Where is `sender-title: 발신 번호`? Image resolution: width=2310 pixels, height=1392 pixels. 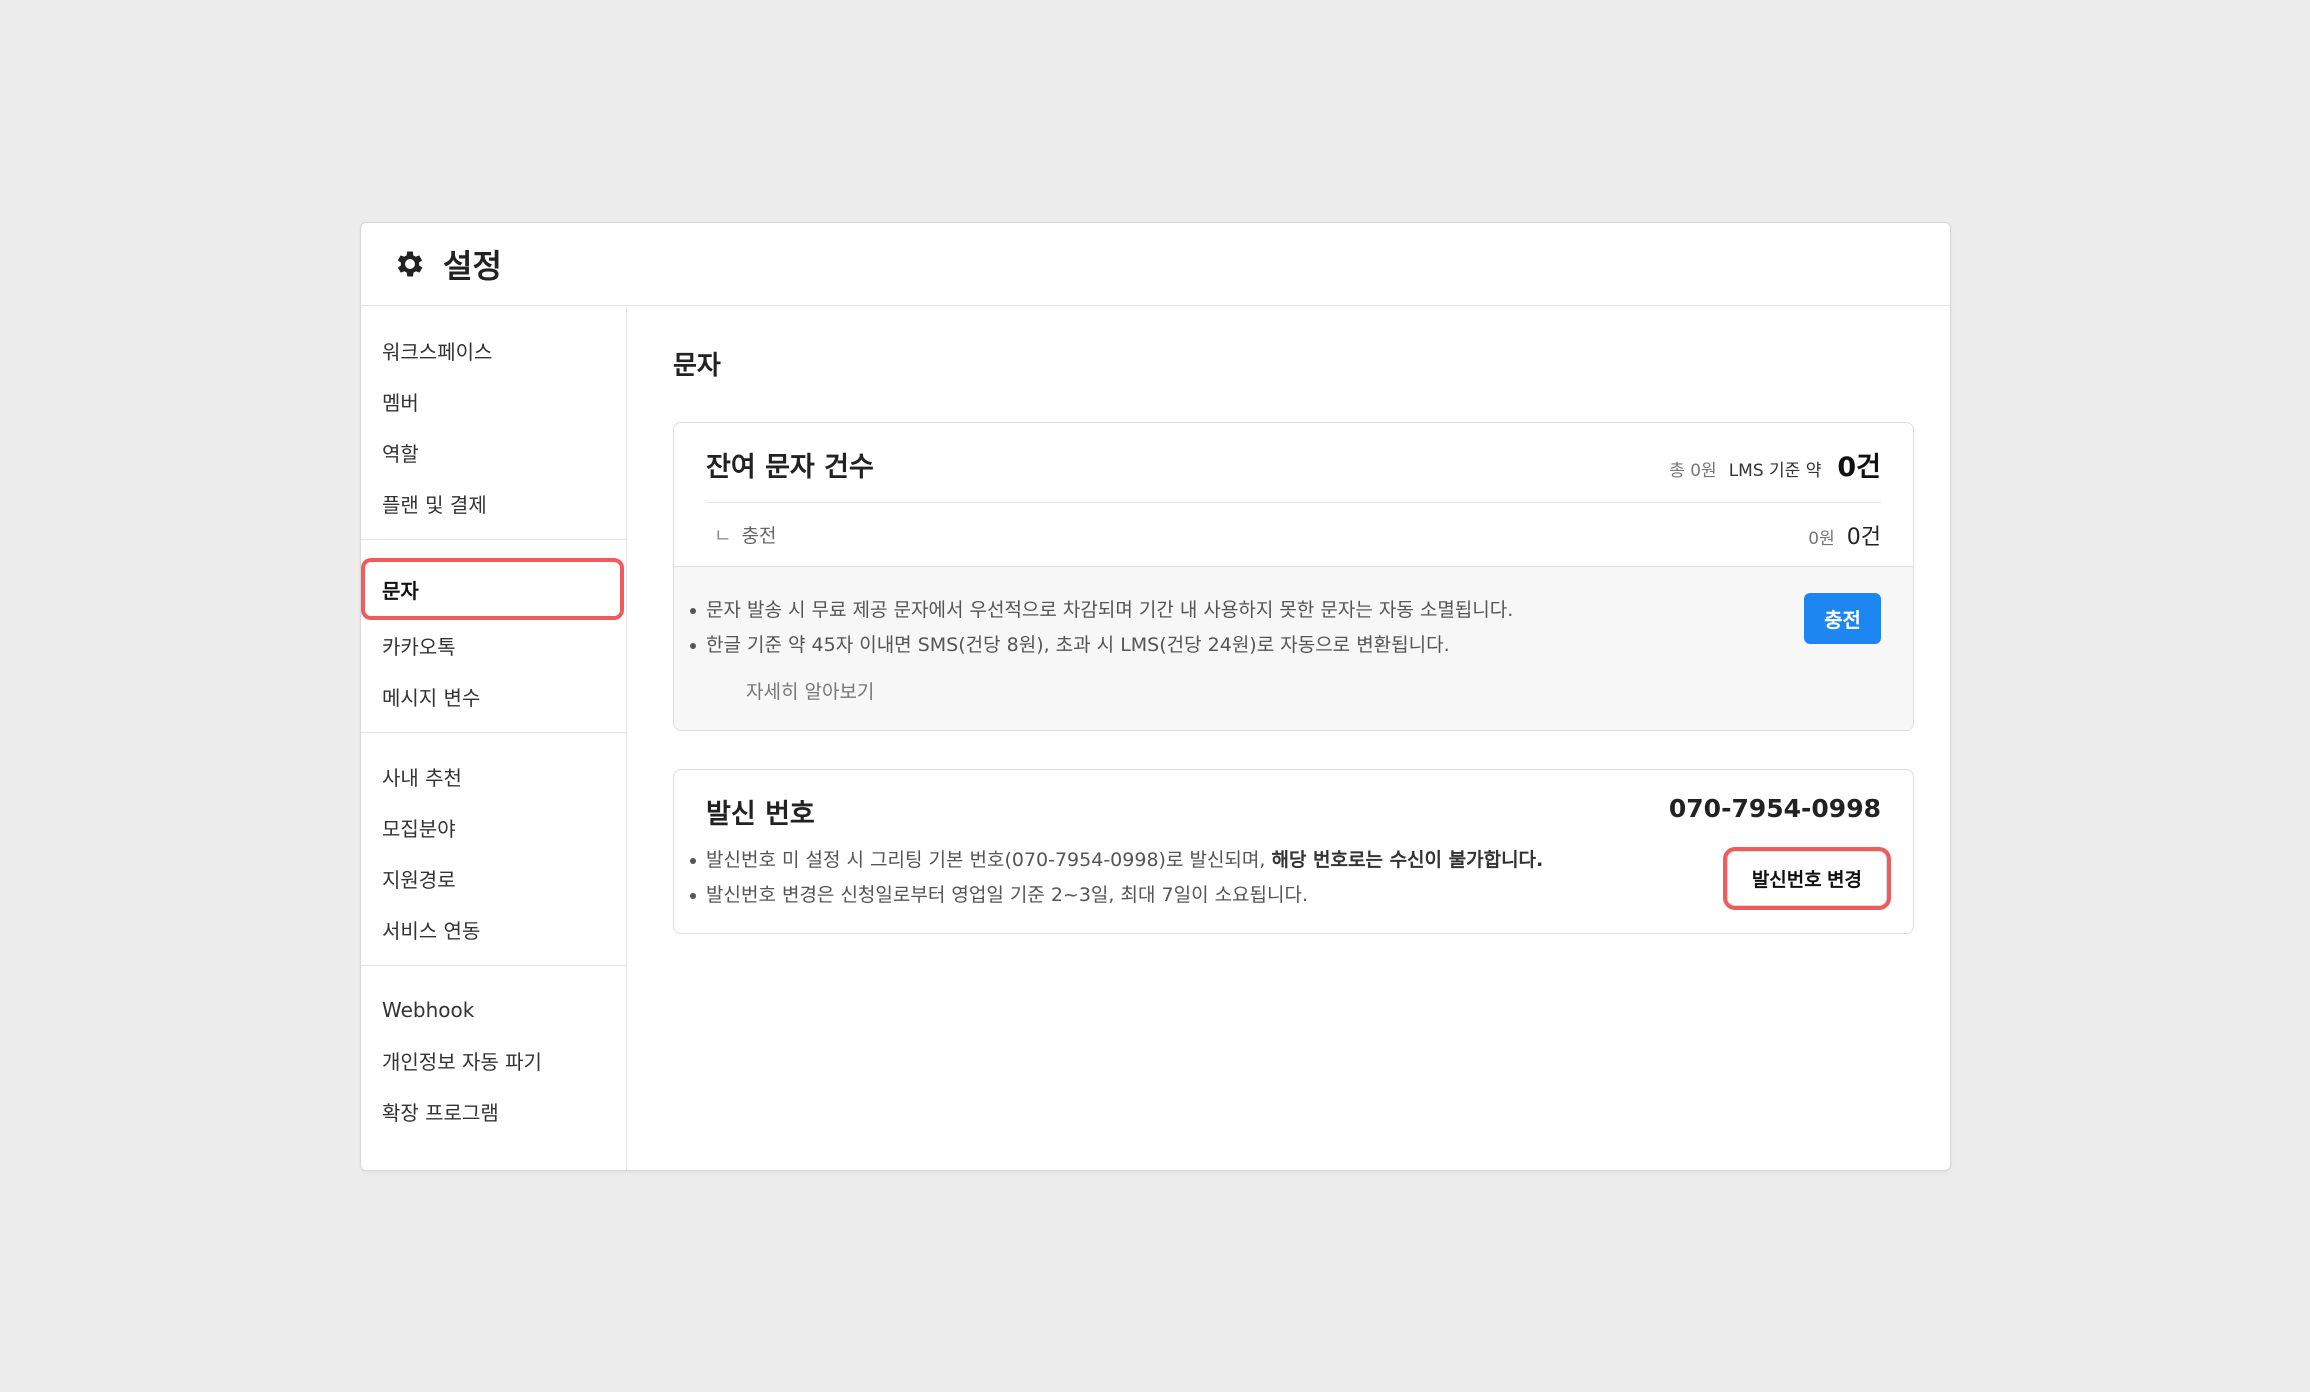
sender-title: 발신 번호 is located at coordinates (760, 814).